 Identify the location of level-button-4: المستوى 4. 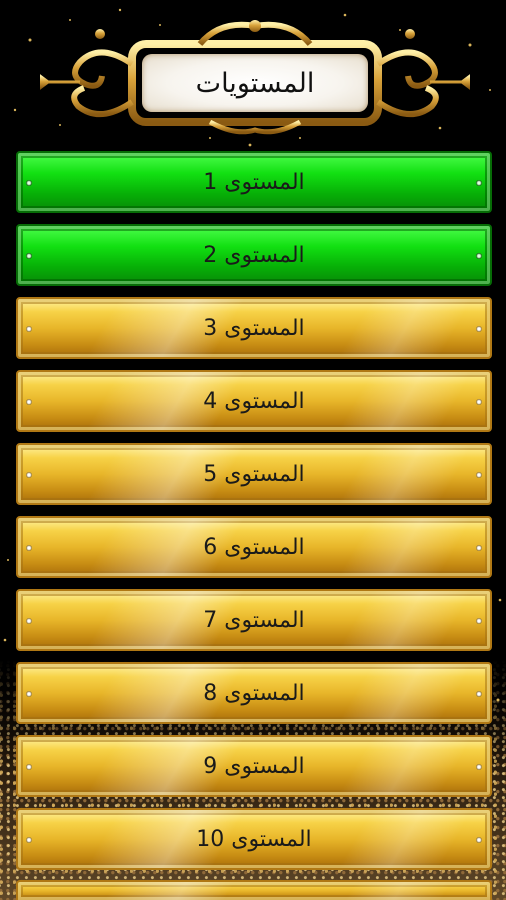
(254, 401).